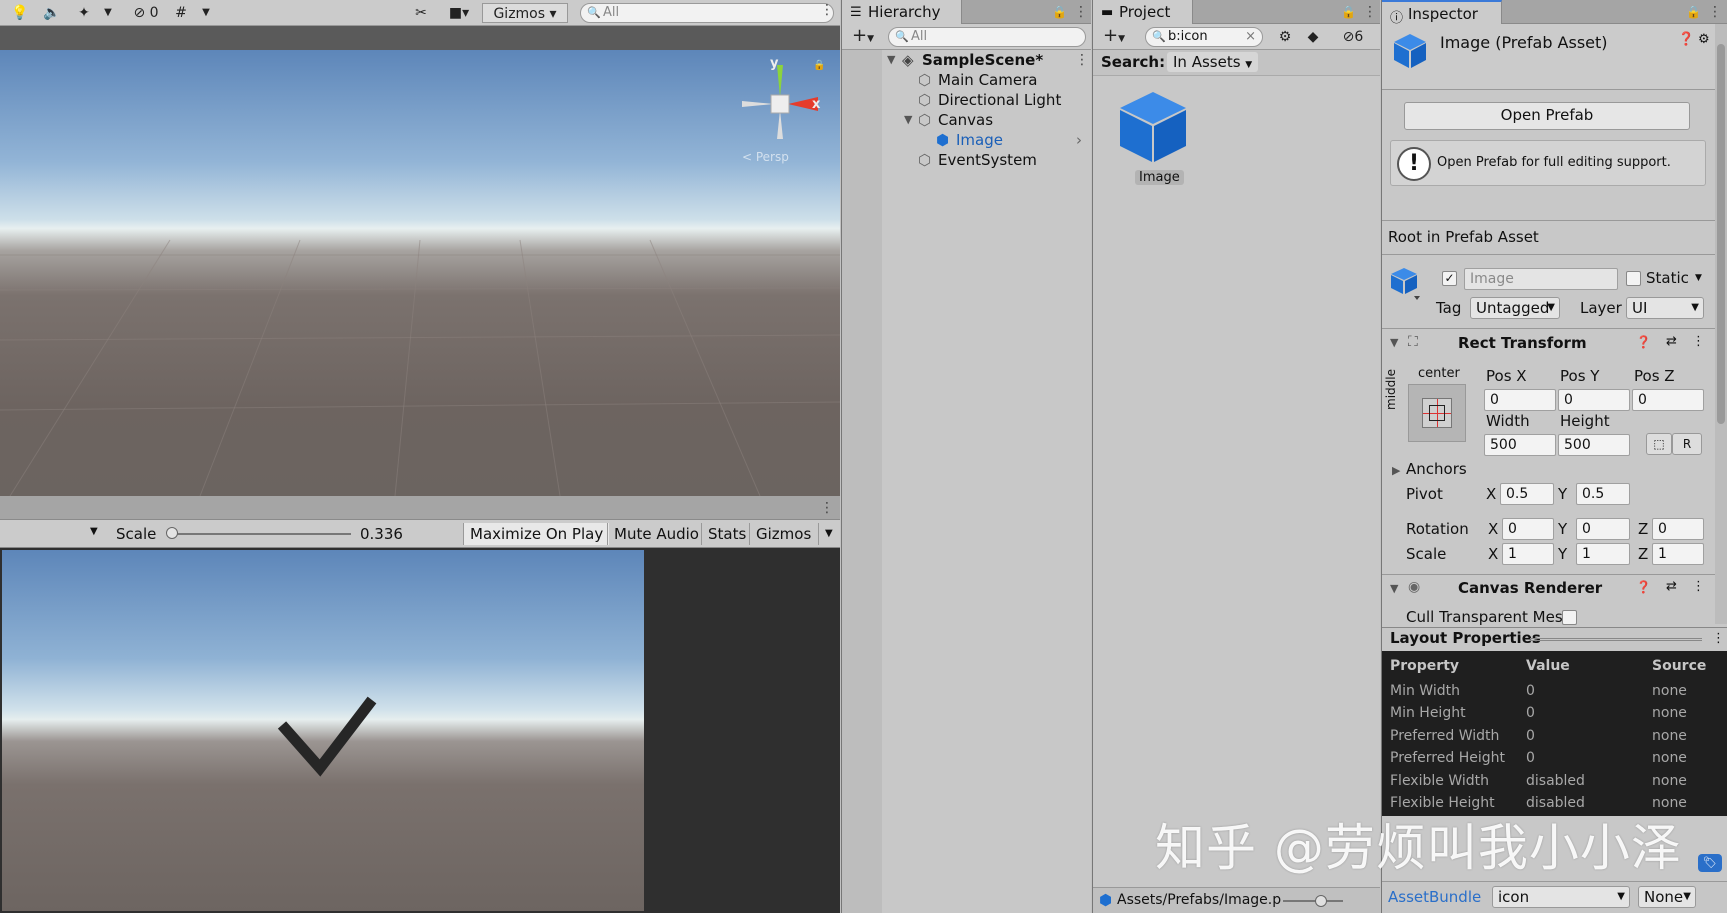 This screenshot has height=913, width=1727. What do you see at coordinates (1449, 278) in the screenshot?
I see `active-checkbox: ✓` at bounding box center [1449, 278].